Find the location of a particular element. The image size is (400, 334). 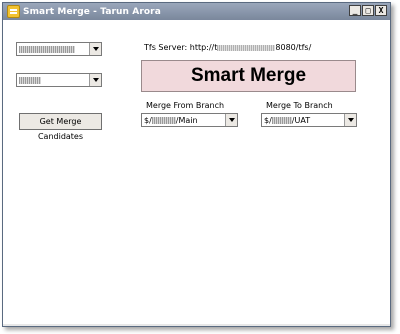

tfs-server-prefix: Tfs Server: http://t is located at coordinates (181, 47).